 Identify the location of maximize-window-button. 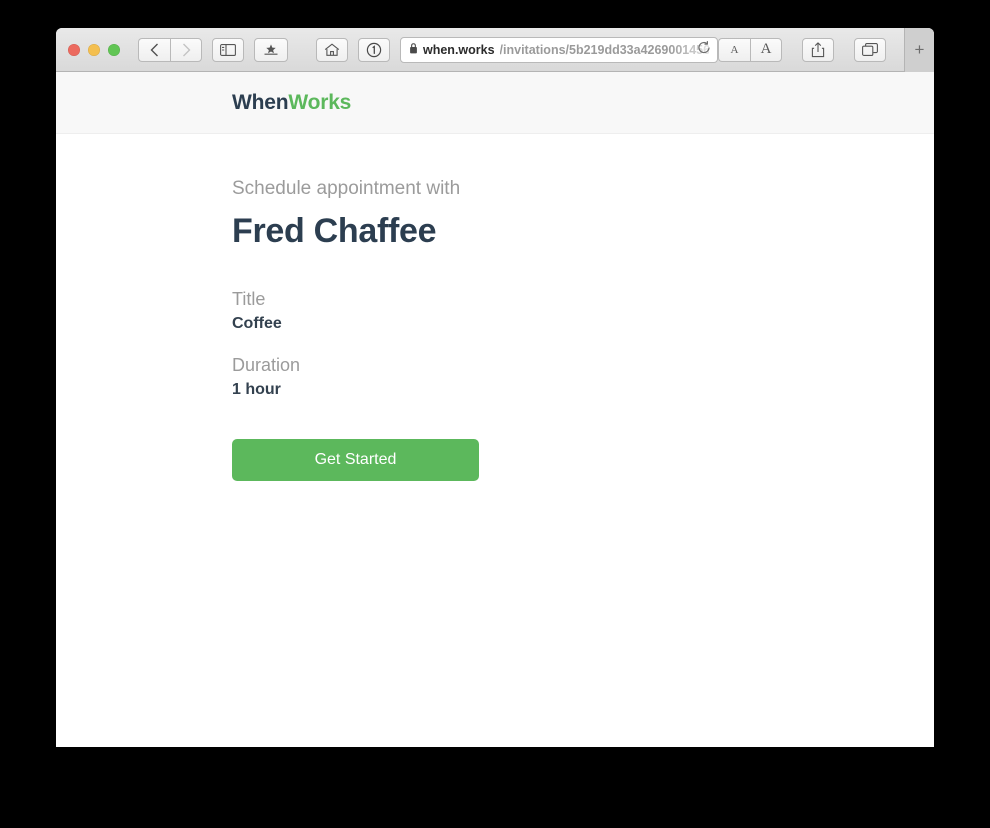
(114, 49).